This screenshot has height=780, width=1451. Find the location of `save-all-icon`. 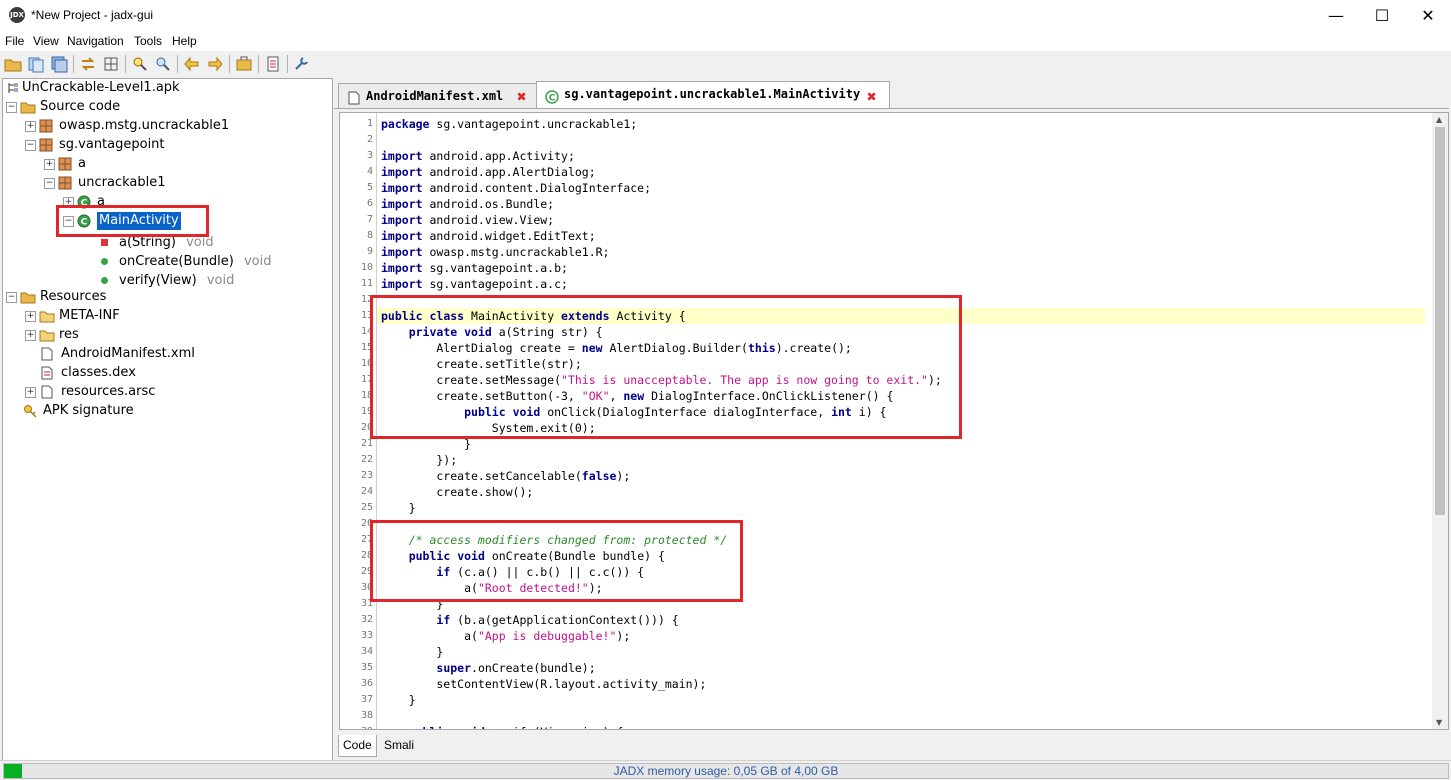

save-all-icon is located at coordinates (59, 64).